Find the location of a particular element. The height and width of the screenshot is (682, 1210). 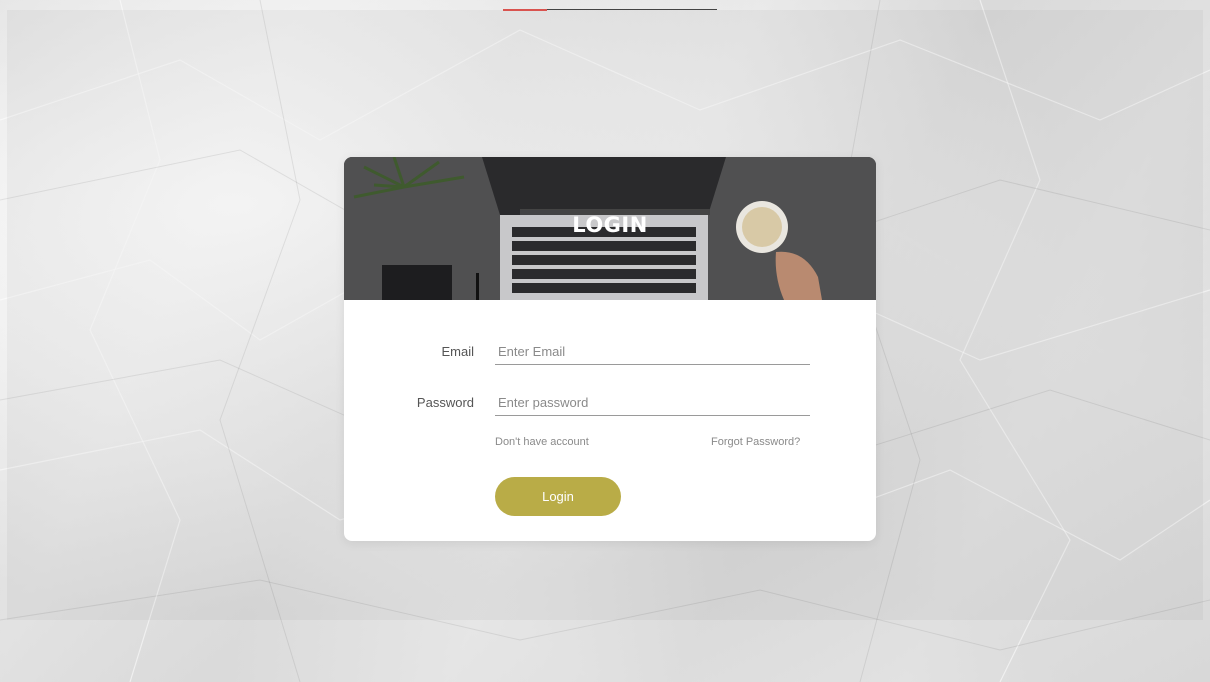

password-field is located at coordinates (652, 402).